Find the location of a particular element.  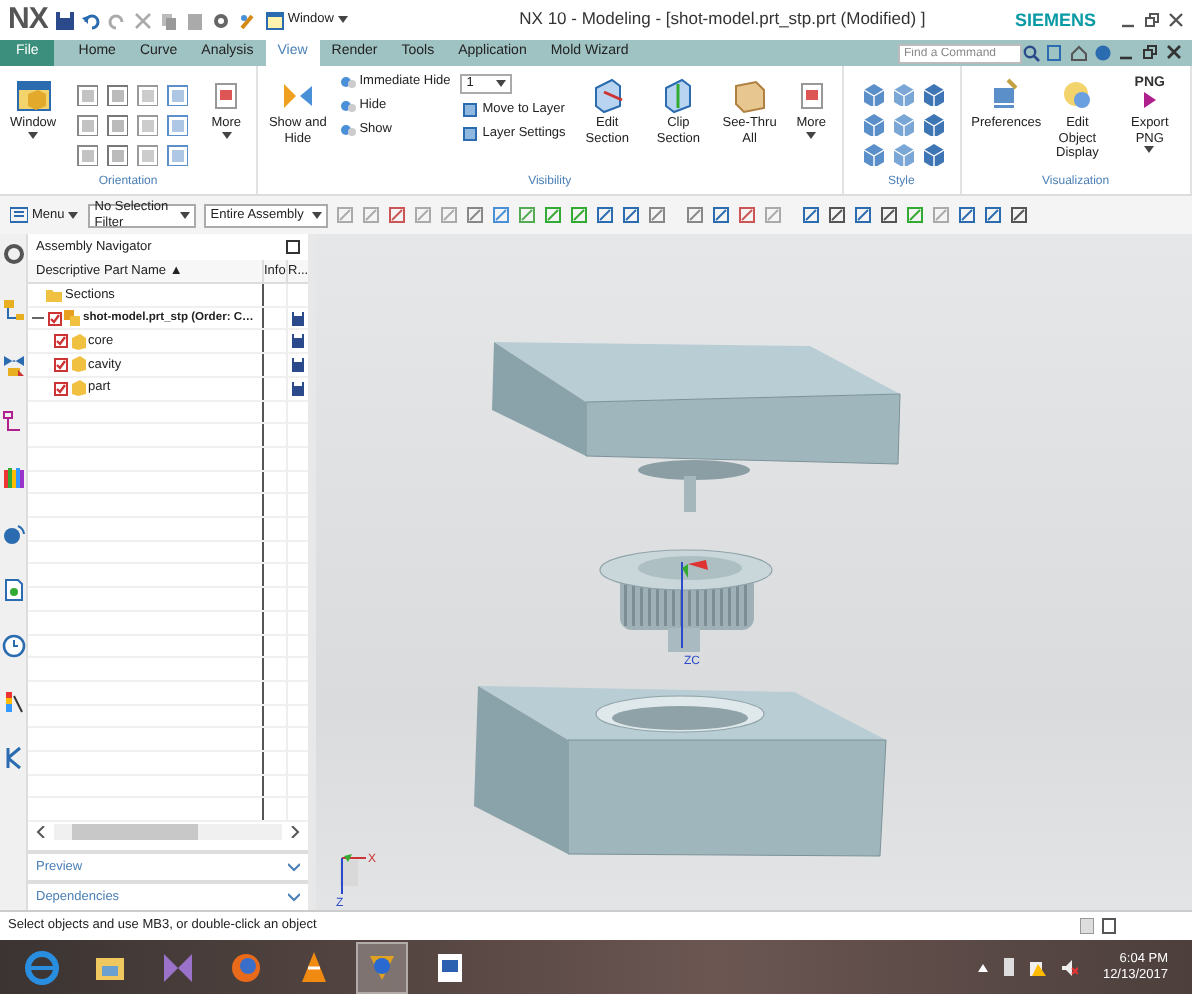

tray-device-icon is located at coordinates (1009, 967).